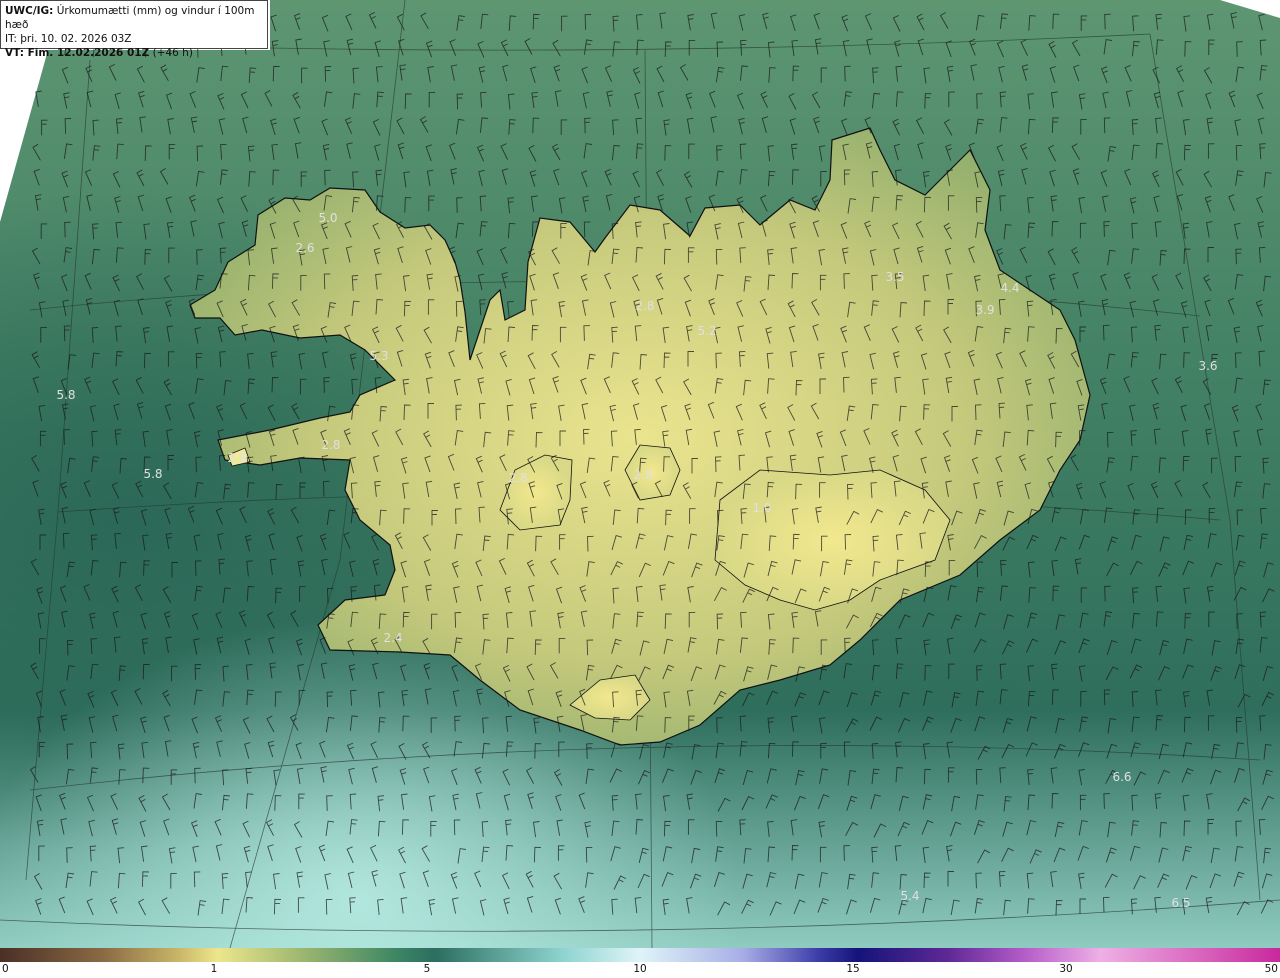 This screenshot has height=978, width=1280. Describe the element at coordinates (305, 248) in the screenshot. I see `value-label: 2.6` at that location.